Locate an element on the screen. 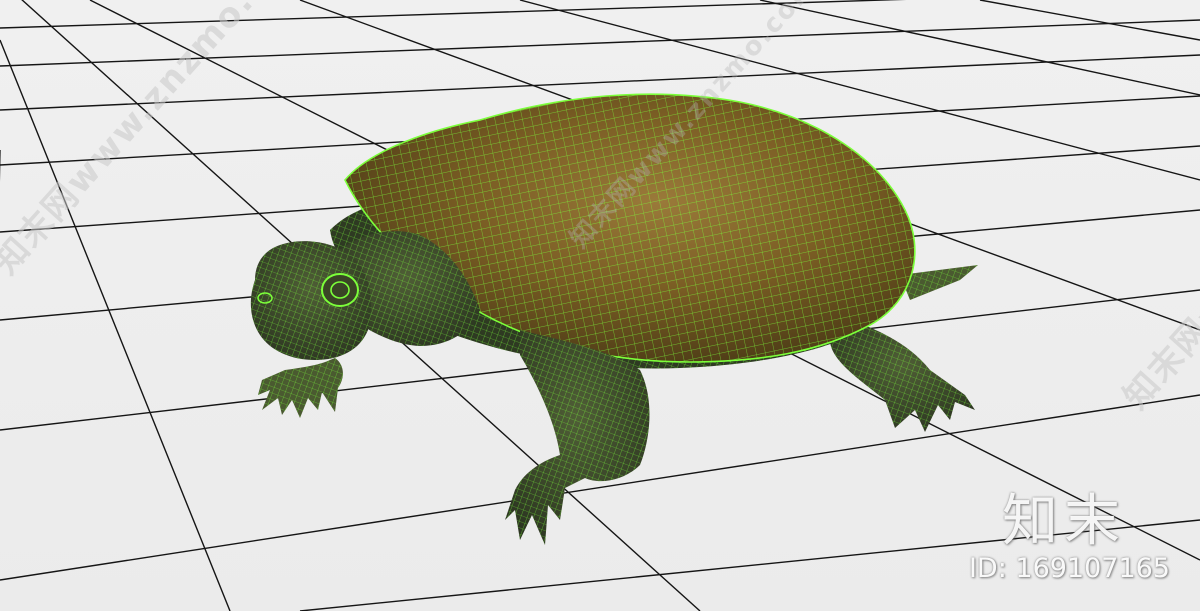 The height and width of the screenshot is (611, 1200). brand-watermark: 知末 is located at coordinates (1064, 521).